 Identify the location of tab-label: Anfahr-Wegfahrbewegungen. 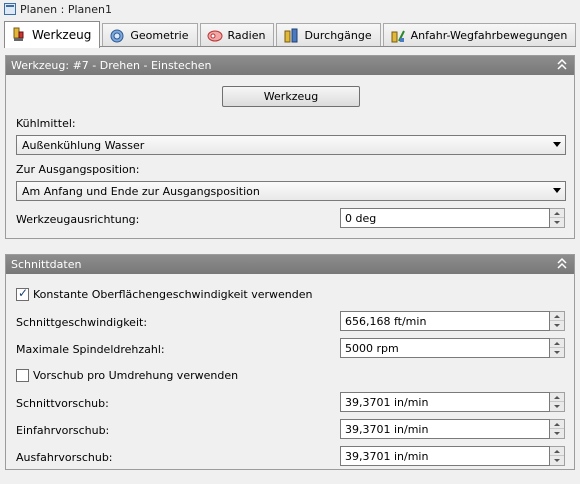
(489, 35).